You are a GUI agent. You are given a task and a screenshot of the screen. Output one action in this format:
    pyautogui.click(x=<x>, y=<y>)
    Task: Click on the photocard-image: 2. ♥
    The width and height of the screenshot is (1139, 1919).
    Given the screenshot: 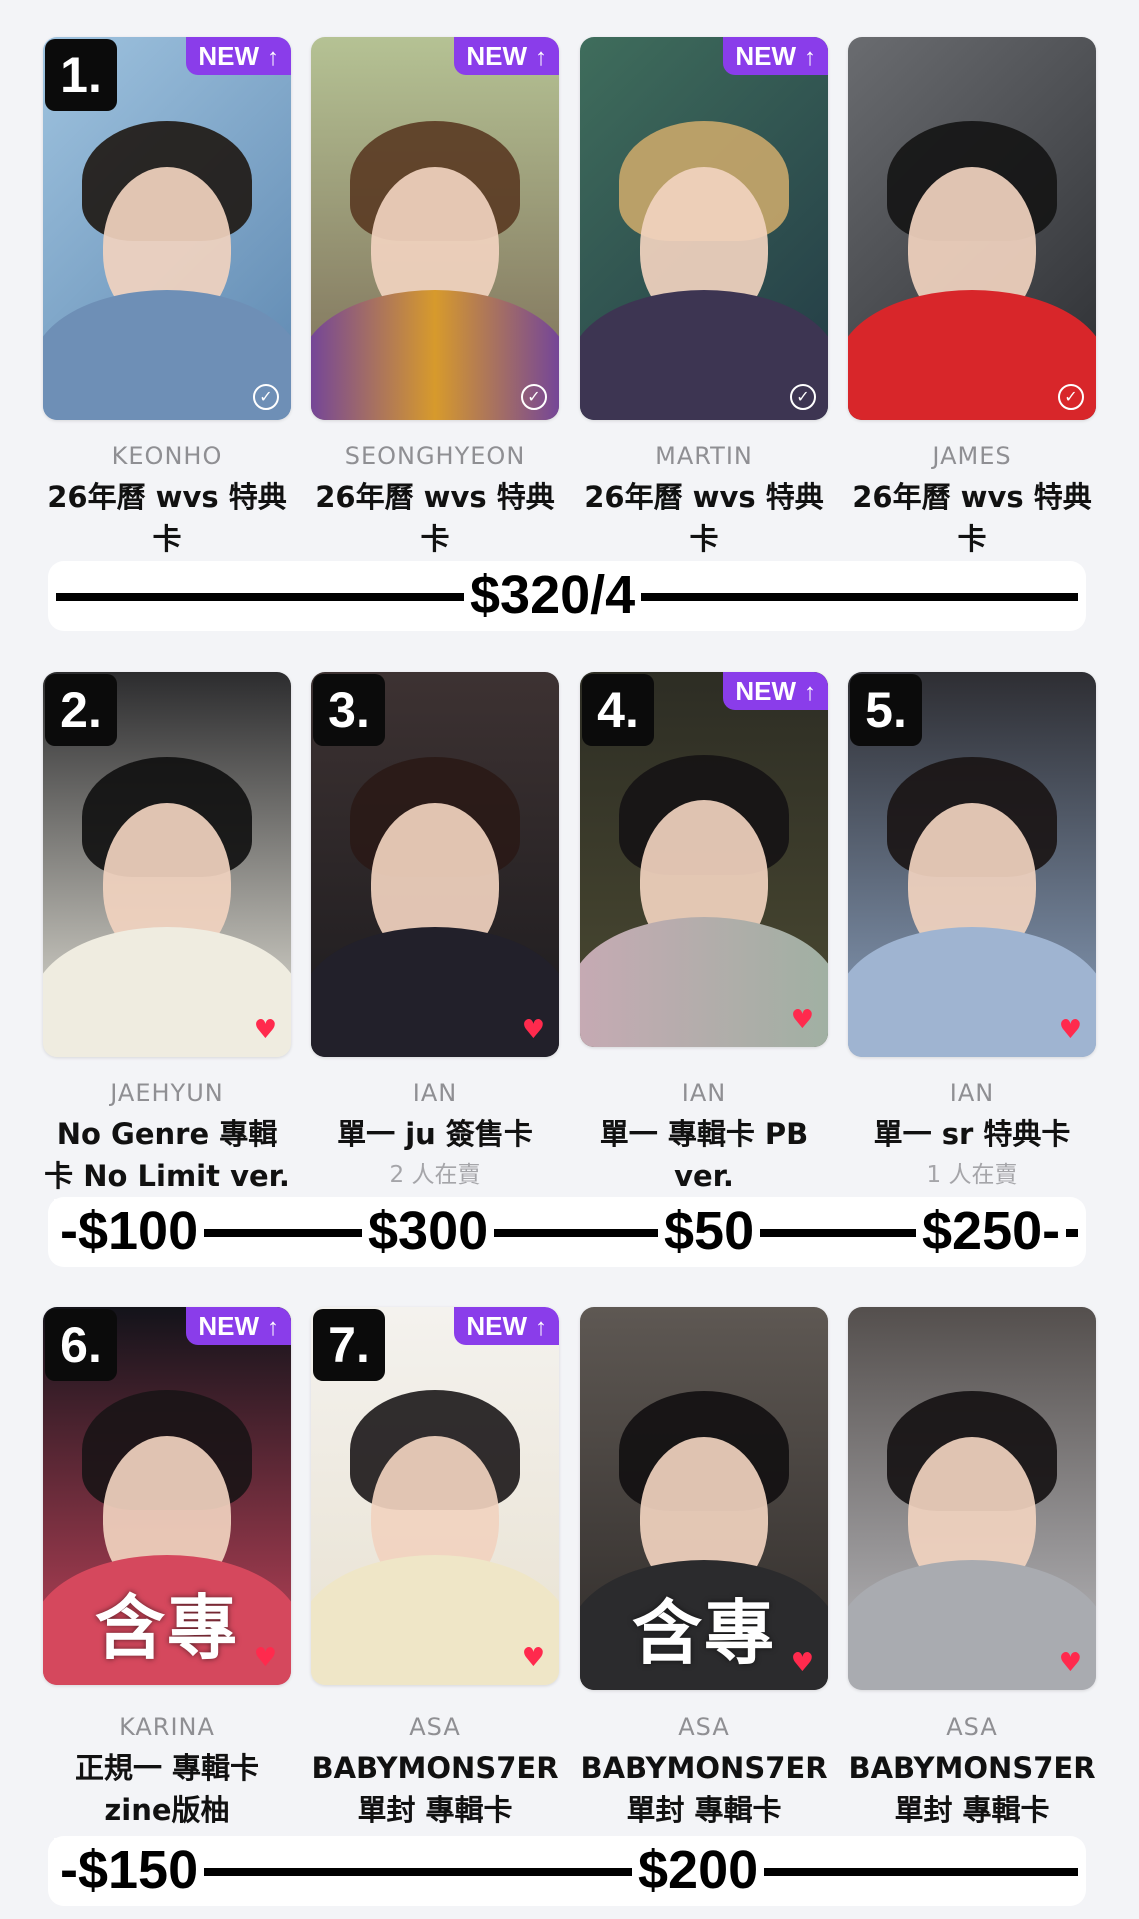 What is the action you would take?
    pyautogui.click(x=167, y=864)
    